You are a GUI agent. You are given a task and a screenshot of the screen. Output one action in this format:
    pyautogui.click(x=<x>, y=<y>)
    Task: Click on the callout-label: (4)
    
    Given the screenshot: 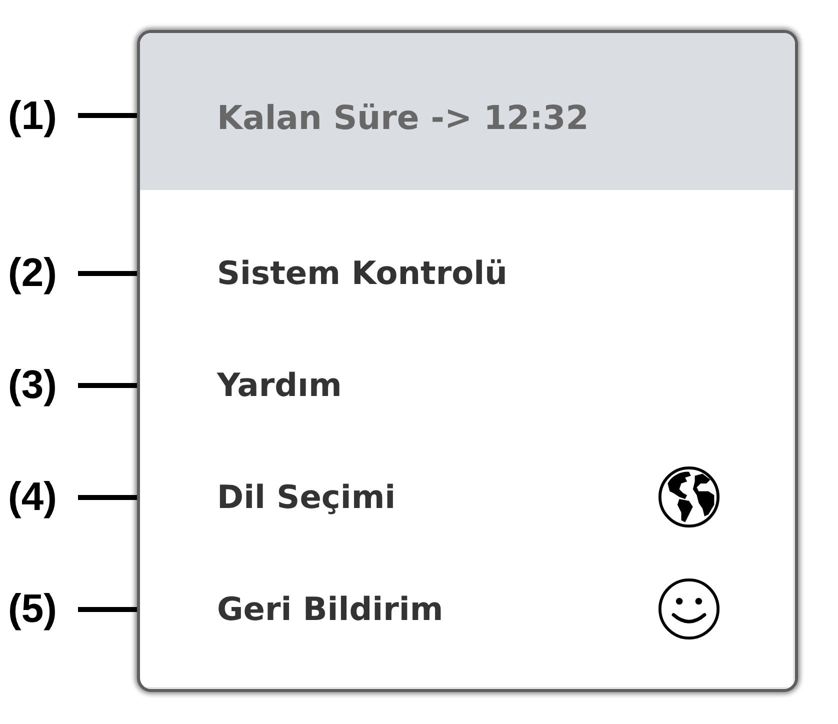 What is the action you would take?
    pyautogui.click(x=32, y=497)
    